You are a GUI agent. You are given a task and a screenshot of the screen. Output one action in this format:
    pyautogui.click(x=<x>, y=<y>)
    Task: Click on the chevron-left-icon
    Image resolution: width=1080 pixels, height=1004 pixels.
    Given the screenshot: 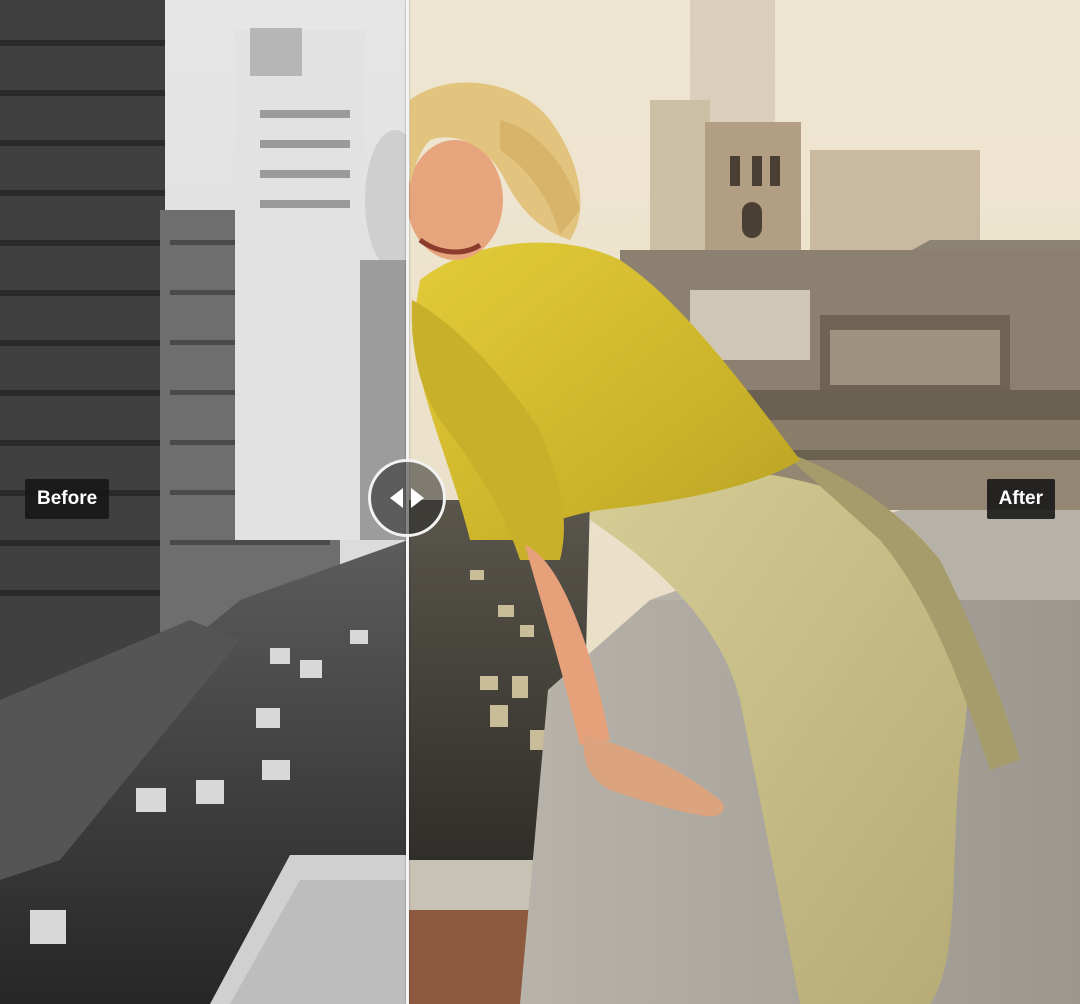 What is the action you would take?
    pyautogui.click(x=396, y=498)
    